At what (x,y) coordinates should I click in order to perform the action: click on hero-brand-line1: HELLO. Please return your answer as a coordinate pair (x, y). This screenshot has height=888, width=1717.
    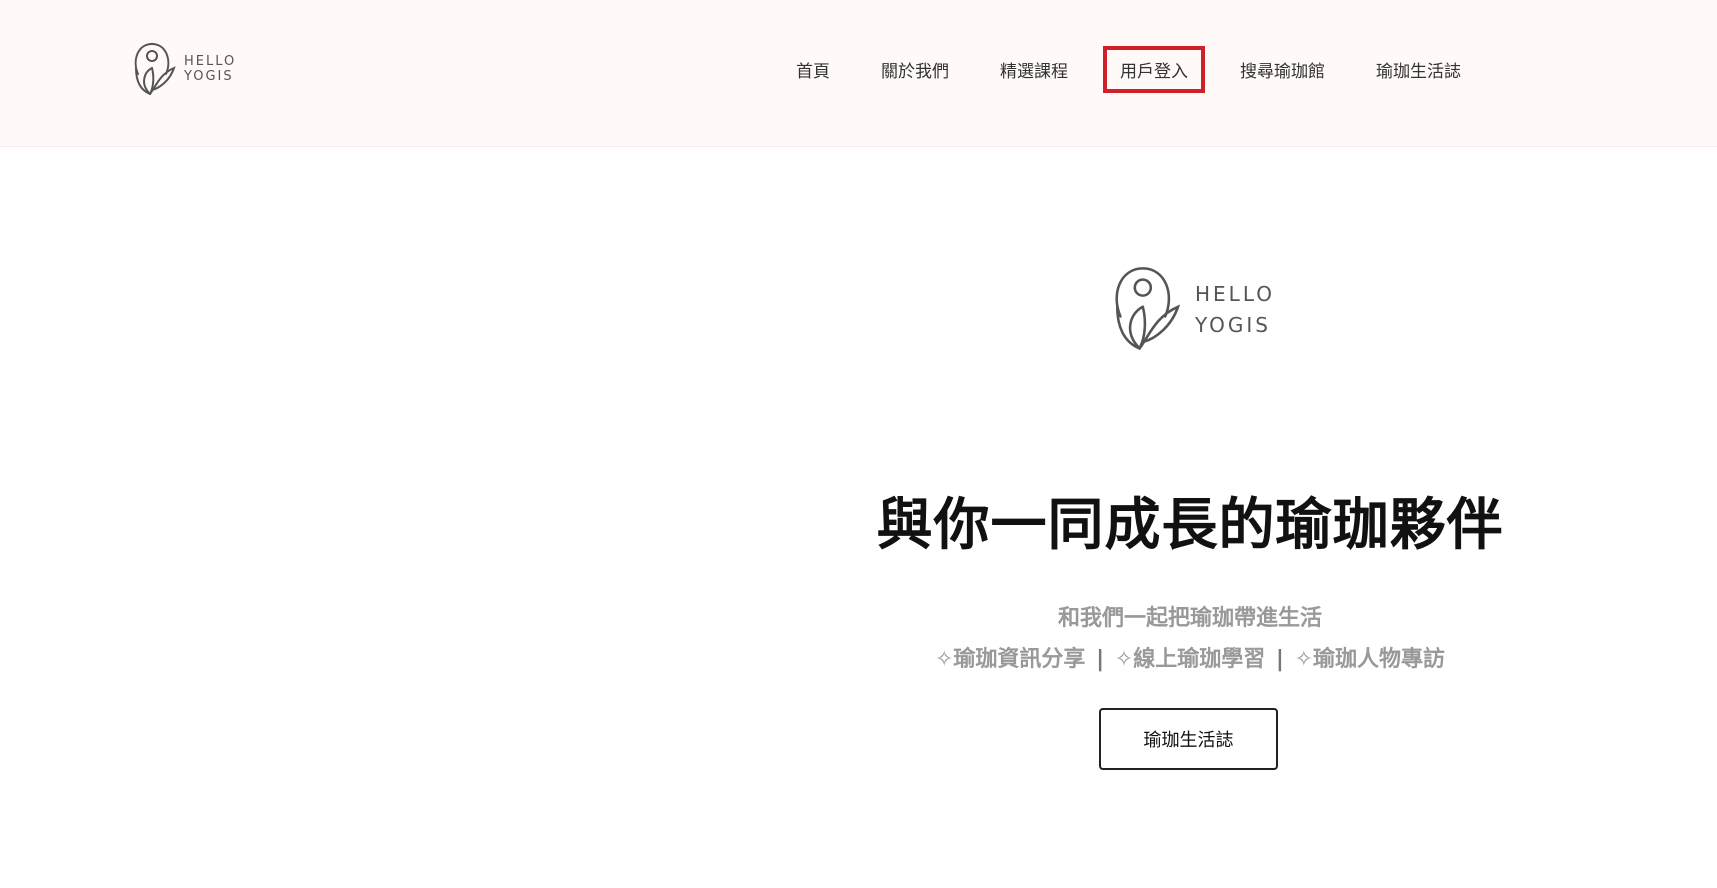
    Looking at the image, I should click on (1235, 294).